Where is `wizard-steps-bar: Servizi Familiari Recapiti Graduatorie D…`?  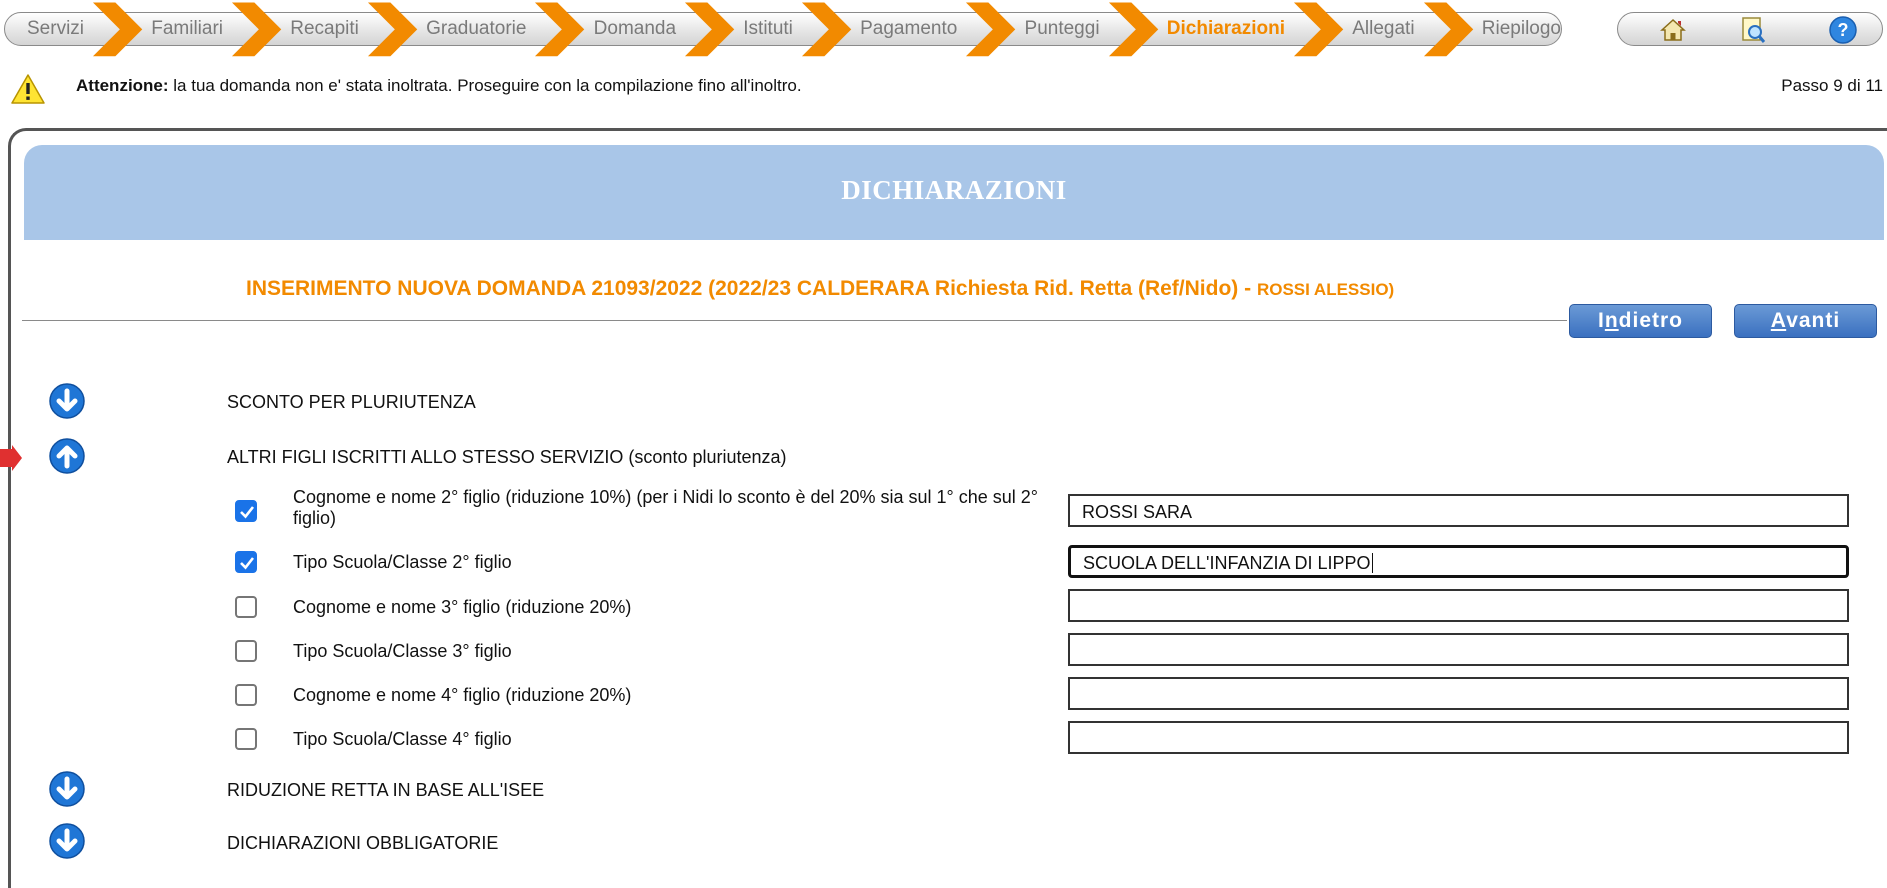 wizard-steps-bar: Servizi Familiari Recapiti Graduatorie D… is located at coordinates (783, 29).